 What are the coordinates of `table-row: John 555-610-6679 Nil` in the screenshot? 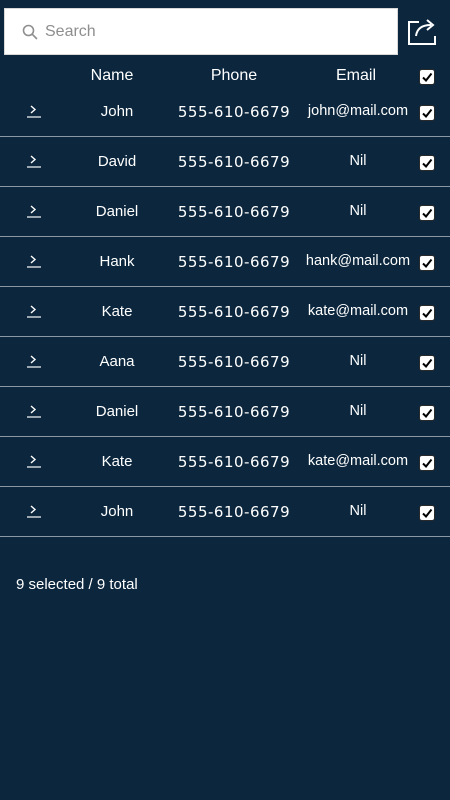 It's located at (225, 512).